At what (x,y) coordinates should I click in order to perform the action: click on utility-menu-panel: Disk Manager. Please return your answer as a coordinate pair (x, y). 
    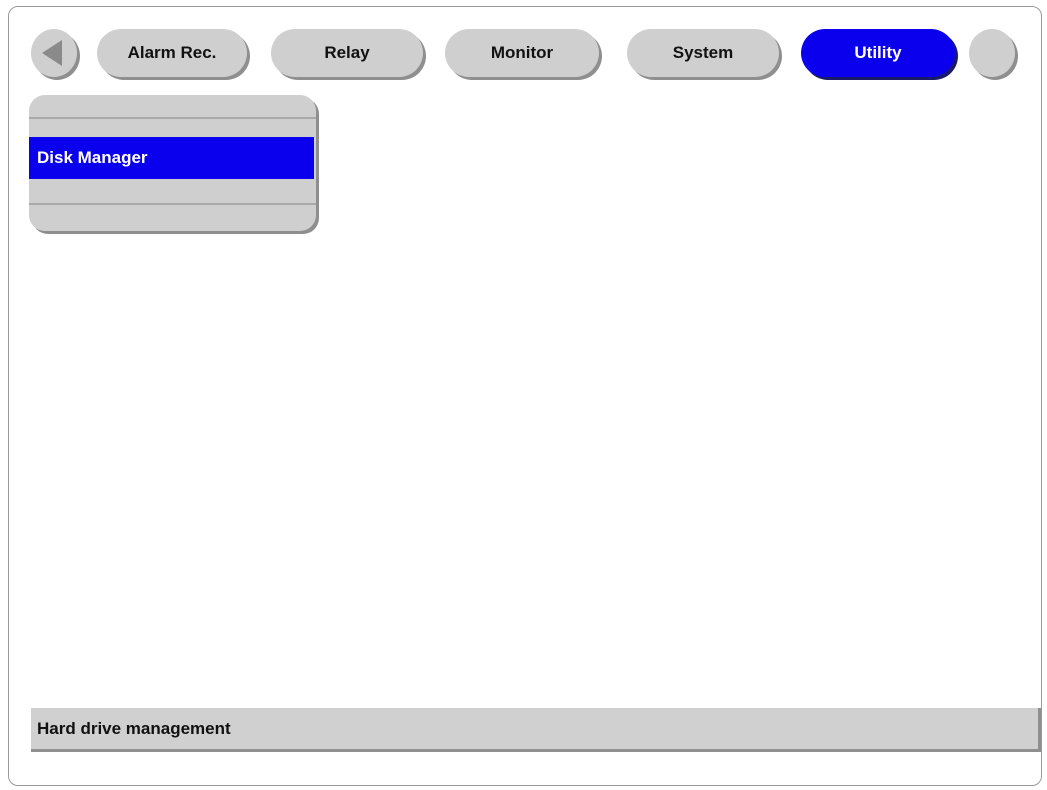
    Looking at the image, I should click on (172, 163).